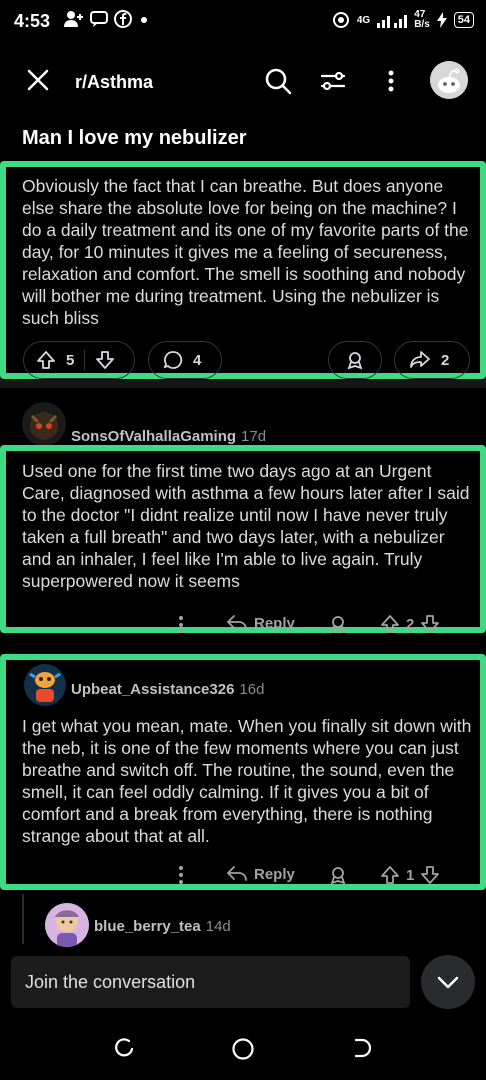  Describe the element at coordinates (32, 21) in the screenshot. I see `status-time: 4:53` at that location.